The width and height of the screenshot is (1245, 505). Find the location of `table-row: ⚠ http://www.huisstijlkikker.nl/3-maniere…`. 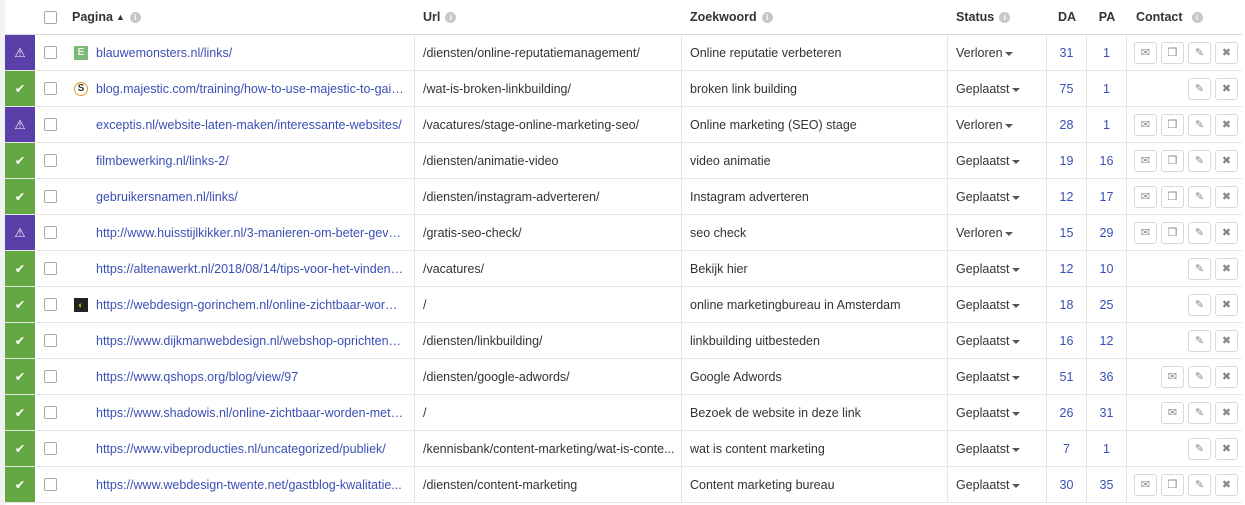

table-row: ⚠ http://www.huisstijlkikker.nl/3-maniere… is located at coordinates (623, 233).